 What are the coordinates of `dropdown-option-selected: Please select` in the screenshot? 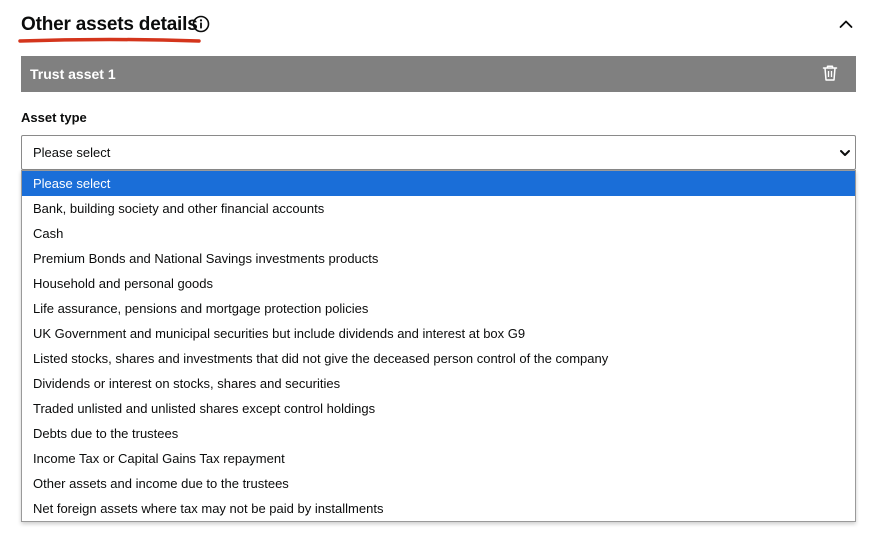 It's located at (438, 183).